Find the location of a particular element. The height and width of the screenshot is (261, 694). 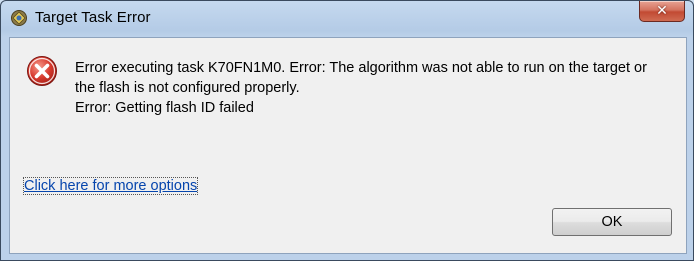

ok-button: OK is located at coordinates (612, 222).